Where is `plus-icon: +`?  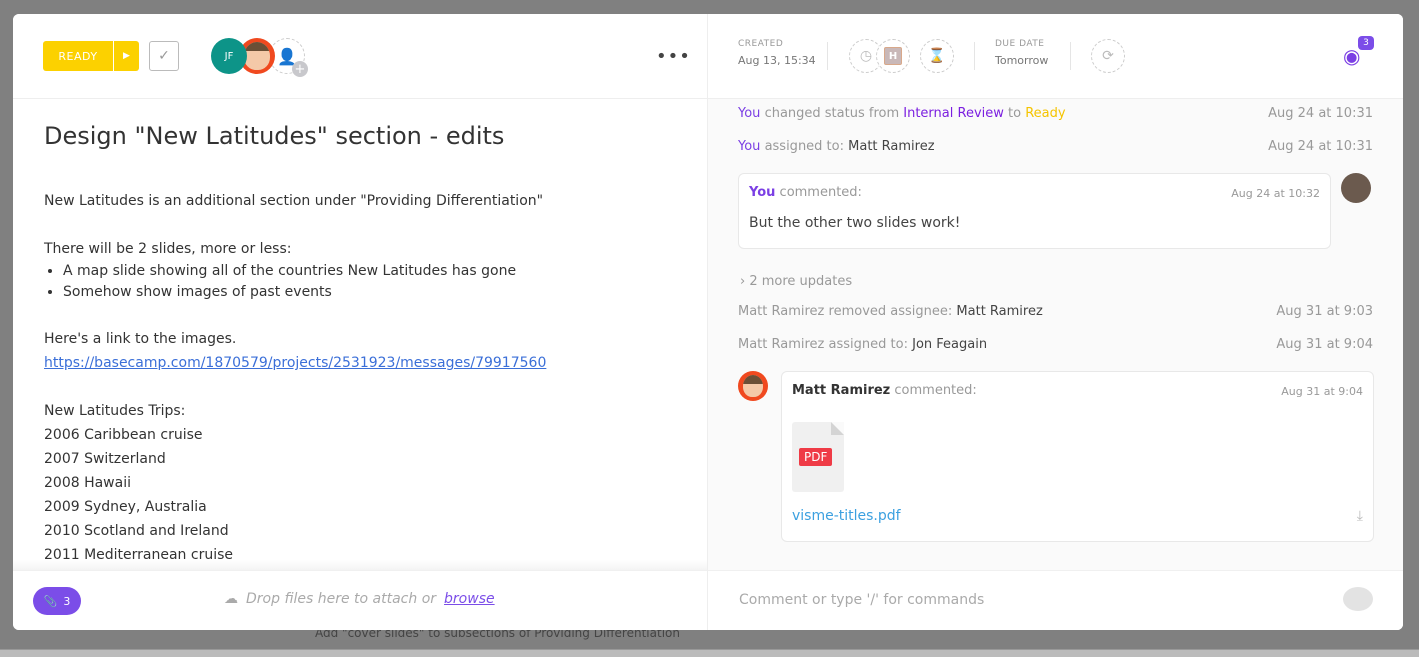
plus-icon: + is located at coordinates (300, 69).